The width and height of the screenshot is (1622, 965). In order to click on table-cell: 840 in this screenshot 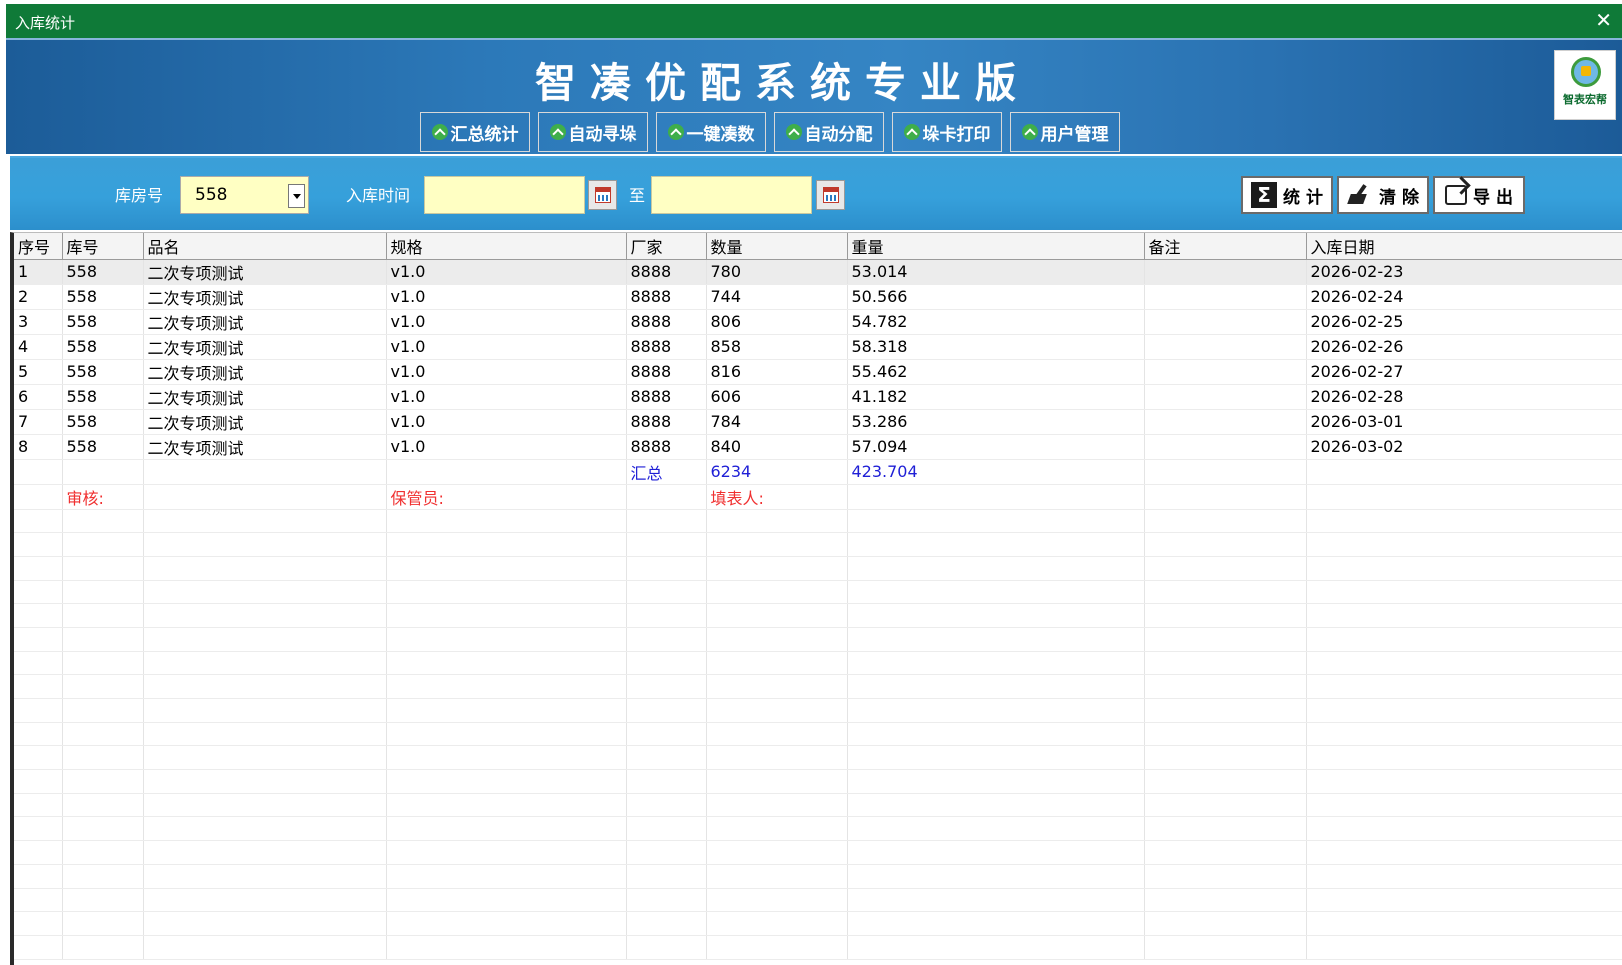, I will do `click(777, 447)`.